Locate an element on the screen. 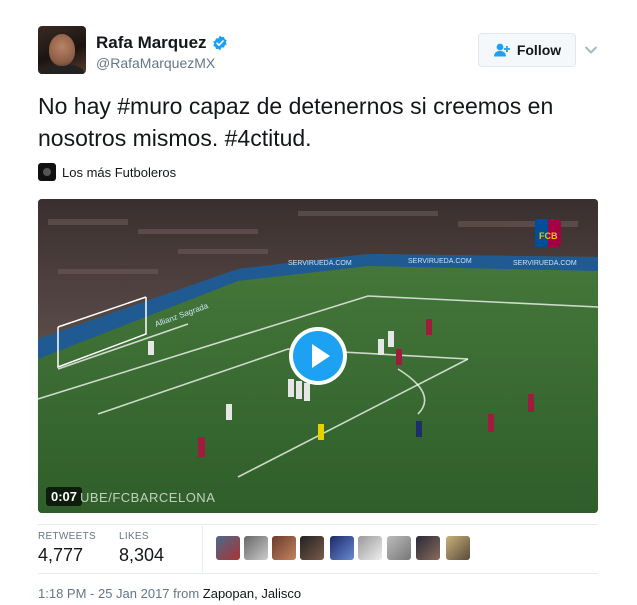 The image size is (637, 605). add-user-icon is located at coordinates (501, 50).